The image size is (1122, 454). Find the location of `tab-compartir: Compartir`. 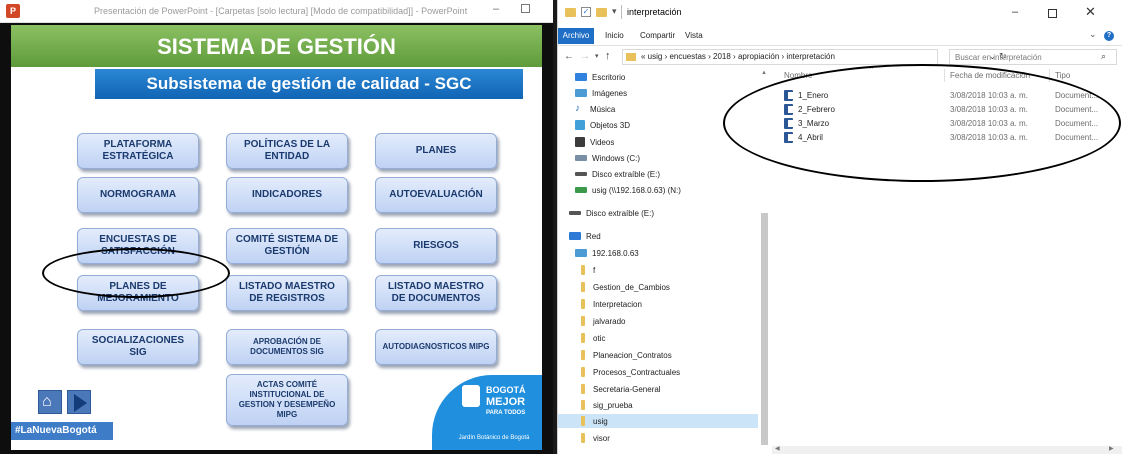

tab-compartir: Compartir is located at coordinates (657, 35).